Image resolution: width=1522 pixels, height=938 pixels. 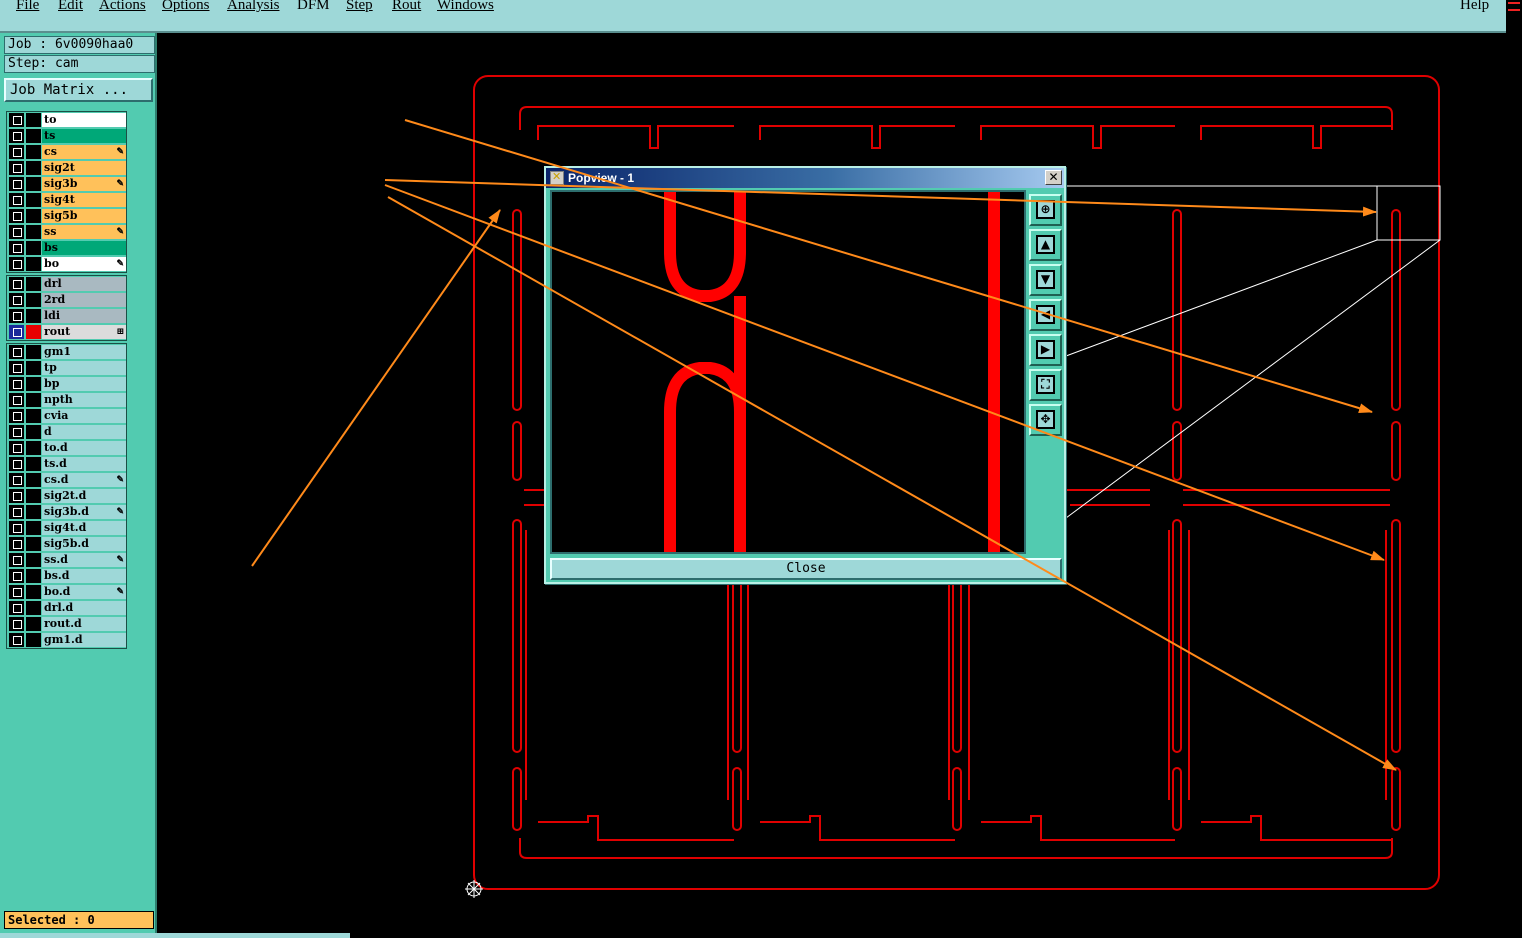 I want to click on layer-row-drl.d: drl.d, so click(x=66, y=608).